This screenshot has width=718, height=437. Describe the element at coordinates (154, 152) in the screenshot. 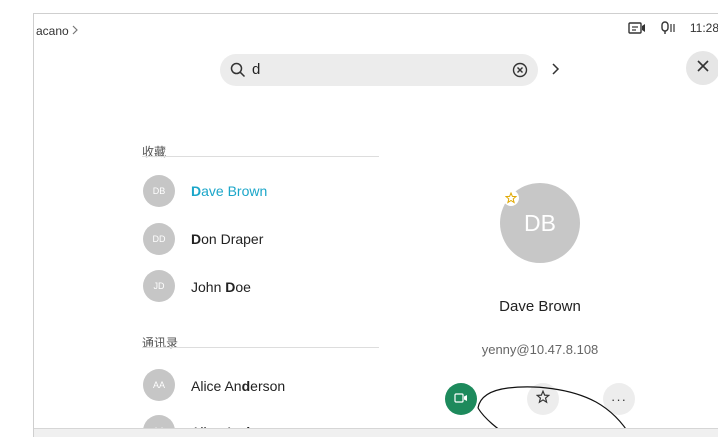

I see `favorites-section-title: 收藏` at that location.